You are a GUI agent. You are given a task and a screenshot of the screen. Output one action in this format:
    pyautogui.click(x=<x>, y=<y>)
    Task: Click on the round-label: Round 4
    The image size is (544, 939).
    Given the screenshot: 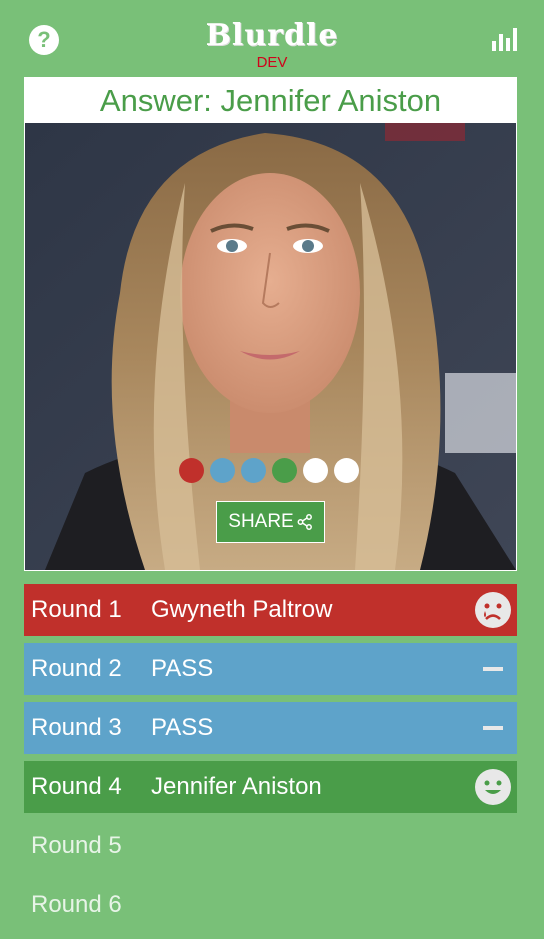 What is the action you would take?
    pyautogui.click(x=76, y=786)
    